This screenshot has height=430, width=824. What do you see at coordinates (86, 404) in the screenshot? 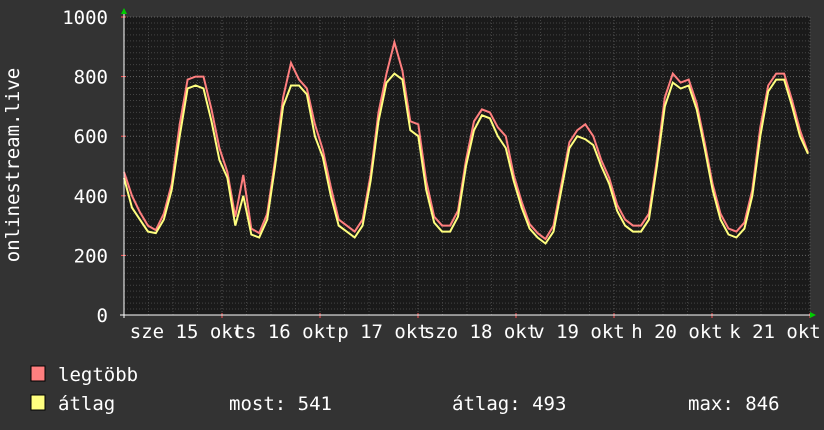
I see `legend-label-avg: átlag` at bounding box center [86, 404].